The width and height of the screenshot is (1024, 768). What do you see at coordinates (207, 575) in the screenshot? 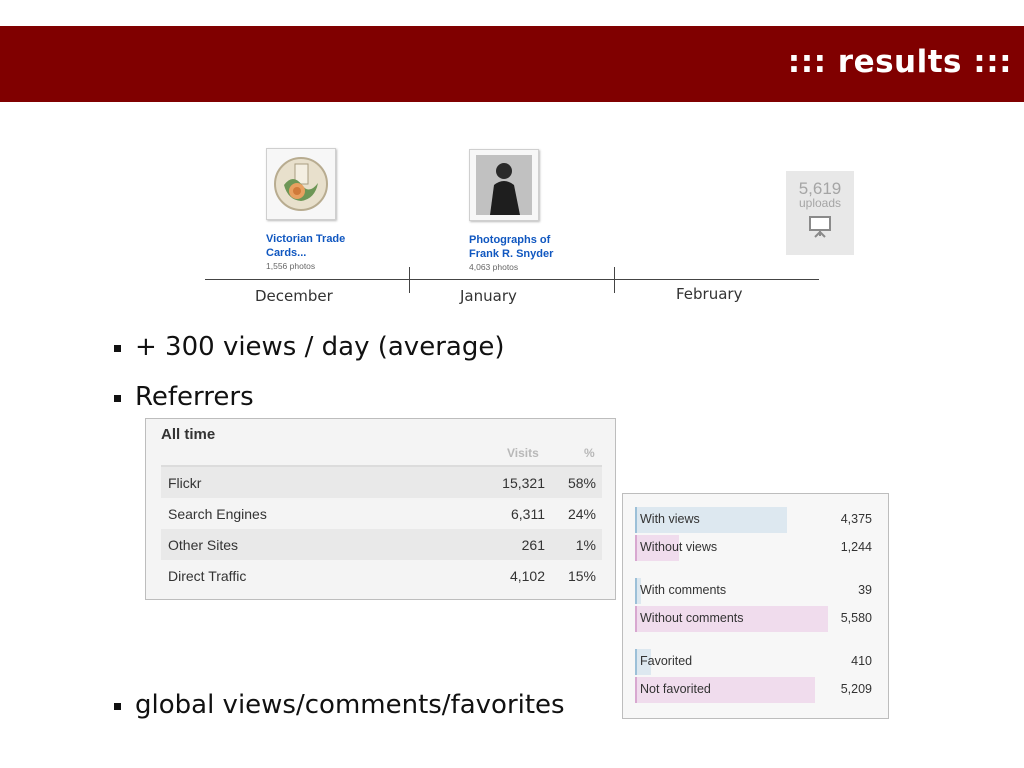
I see `referrer-name: Direct Traffic` at bounding box center [207, 575].